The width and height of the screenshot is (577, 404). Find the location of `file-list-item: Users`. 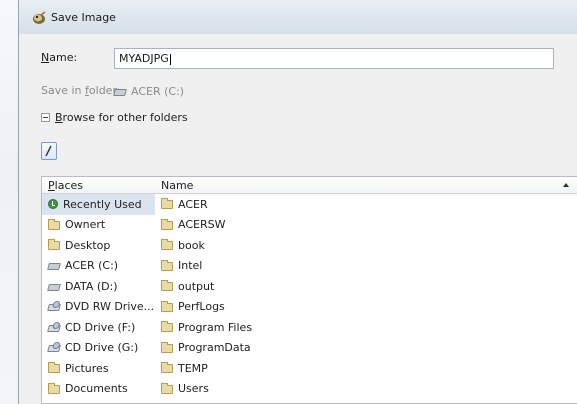

file-list-item: Users is located at coordinates (366, 389).